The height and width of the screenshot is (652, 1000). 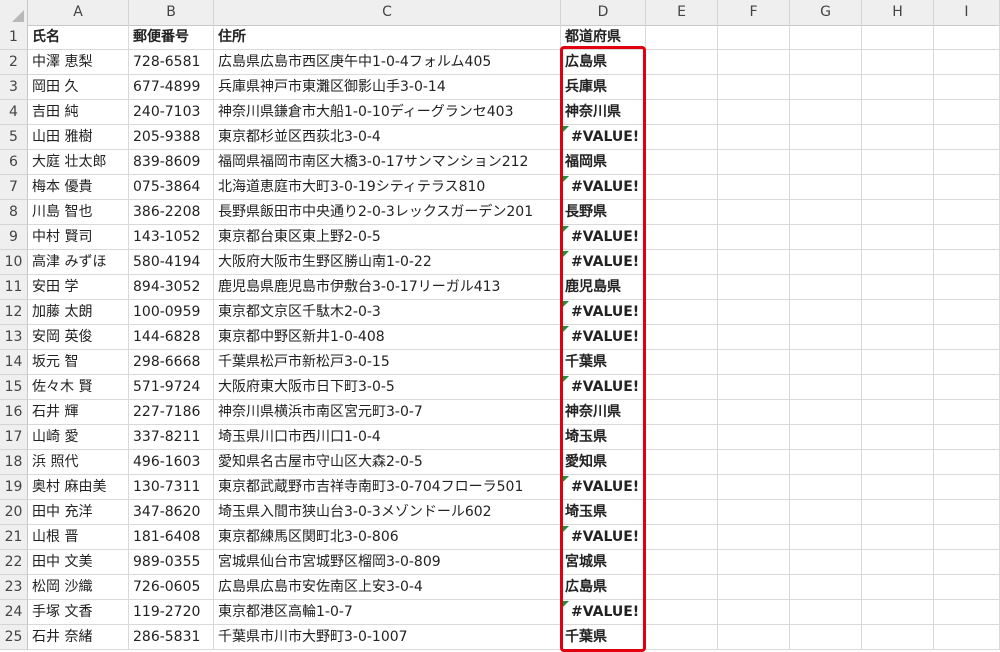 I want to click on cell-address: 兵庫県神戸市東灘区御影山手3-0-14, so click(x=387, y=87).